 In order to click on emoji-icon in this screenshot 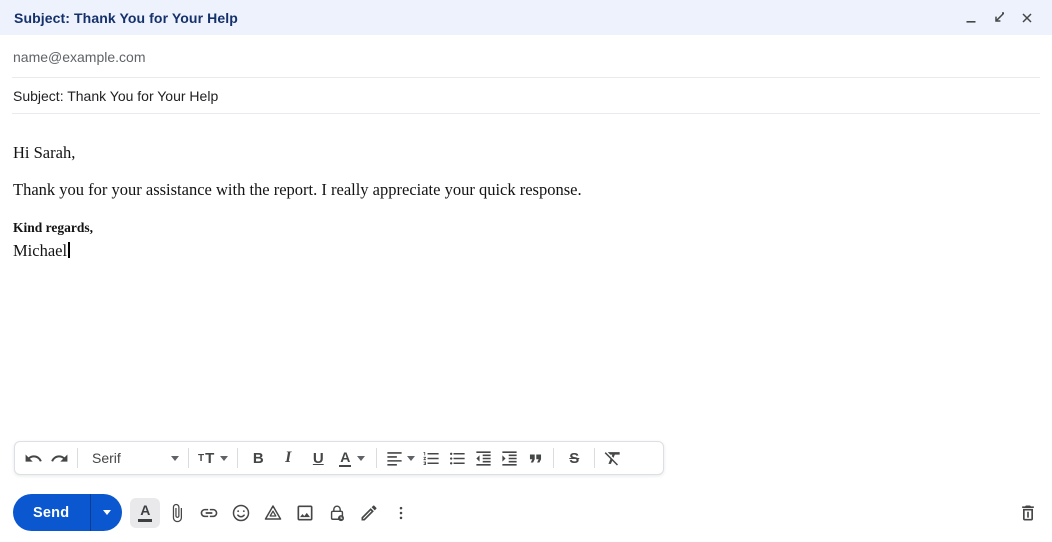, I will do `click(241, 513)`.